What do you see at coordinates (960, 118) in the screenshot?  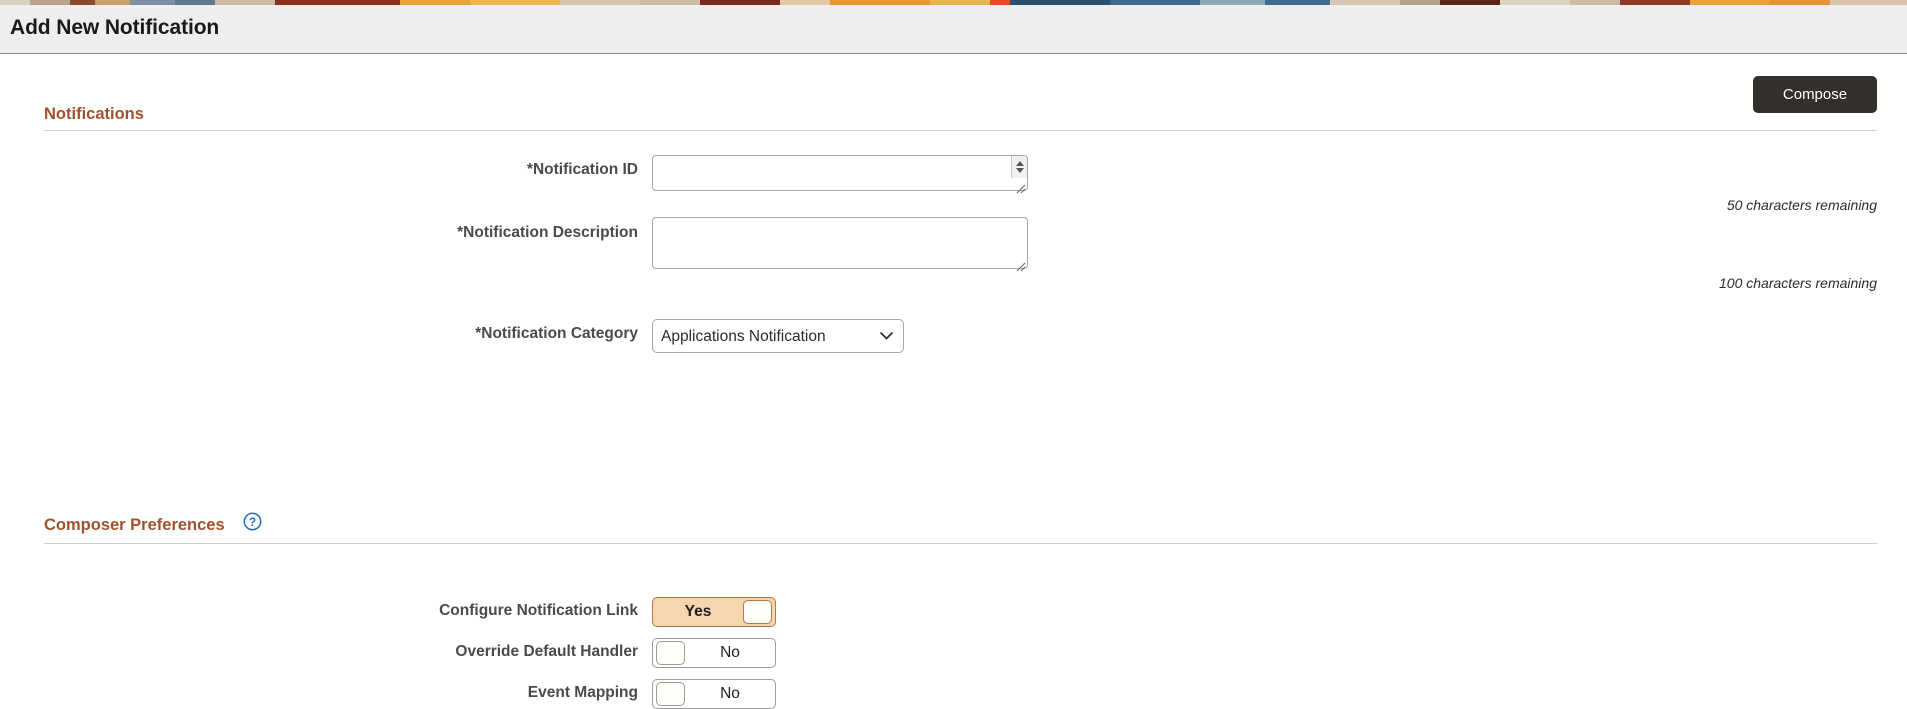 I see `section-notifications-header: Notifications` at bounding box center [960, 118].